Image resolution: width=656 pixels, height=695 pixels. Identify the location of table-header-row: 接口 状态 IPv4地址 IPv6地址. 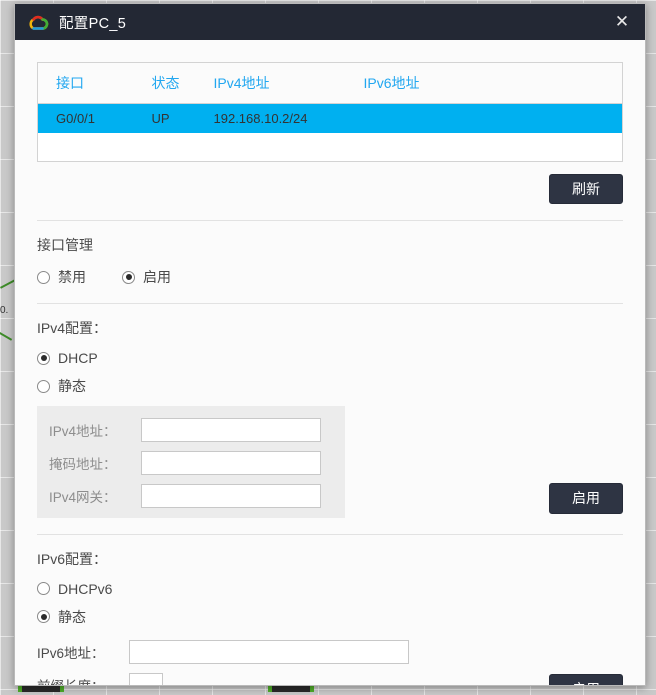
(330, 83).